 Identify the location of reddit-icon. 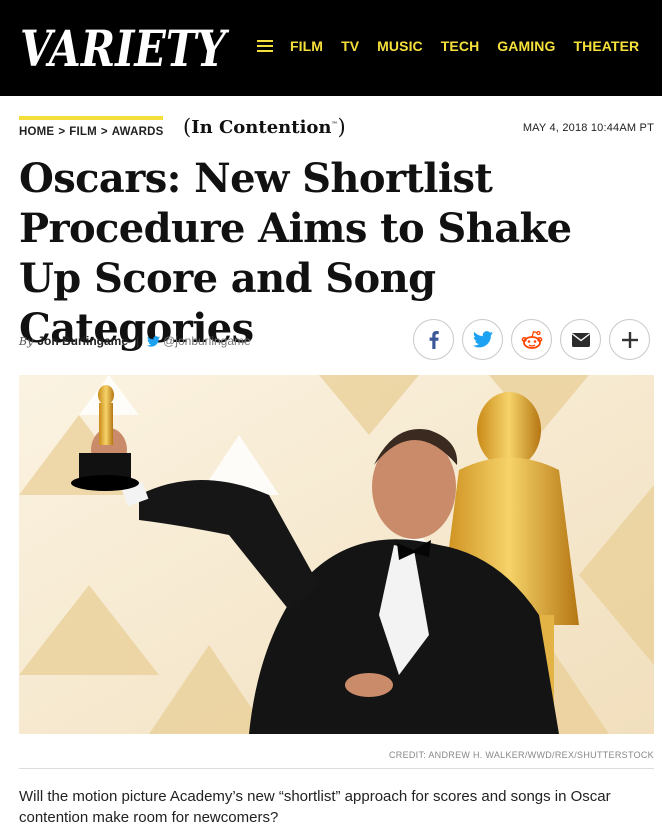
(531, 339).